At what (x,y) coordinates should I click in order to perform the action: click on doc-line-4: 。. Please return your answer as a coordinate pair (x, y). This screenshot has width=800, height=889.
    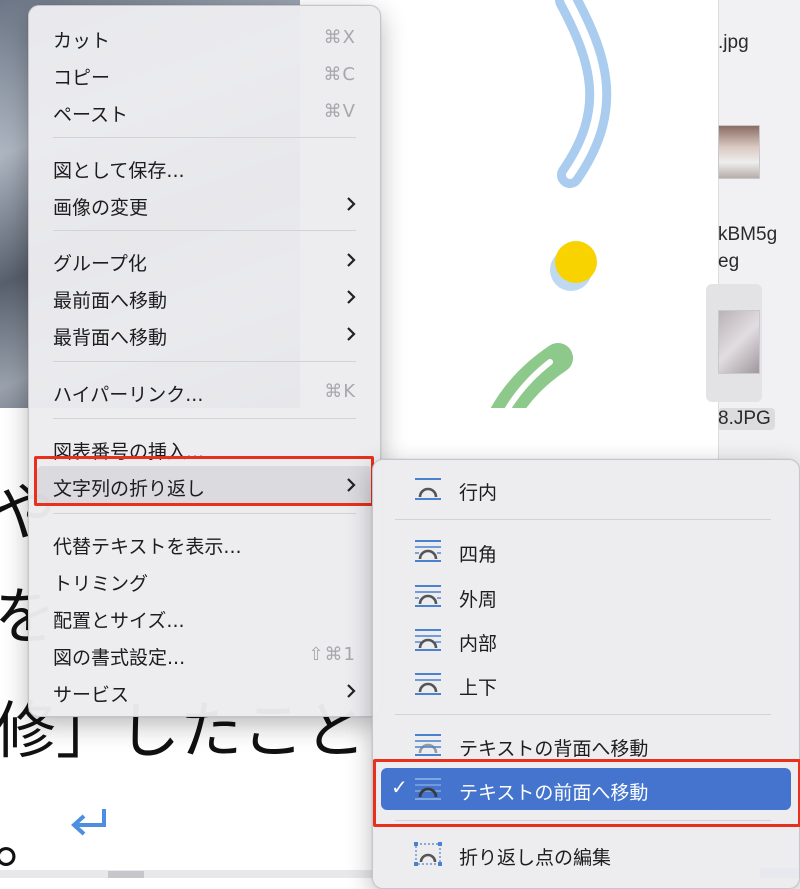
    Looking at the image, I should click on (28, 840).